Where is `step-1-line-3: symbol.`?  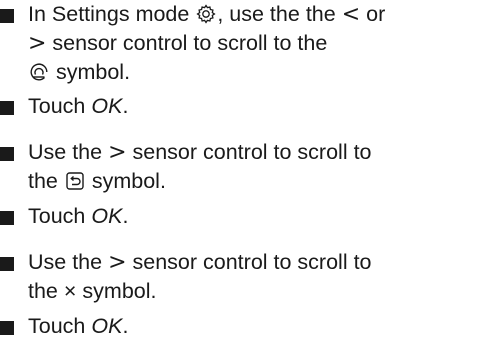 step-1-line-3: symbol. is located at coordinates (206, 72).